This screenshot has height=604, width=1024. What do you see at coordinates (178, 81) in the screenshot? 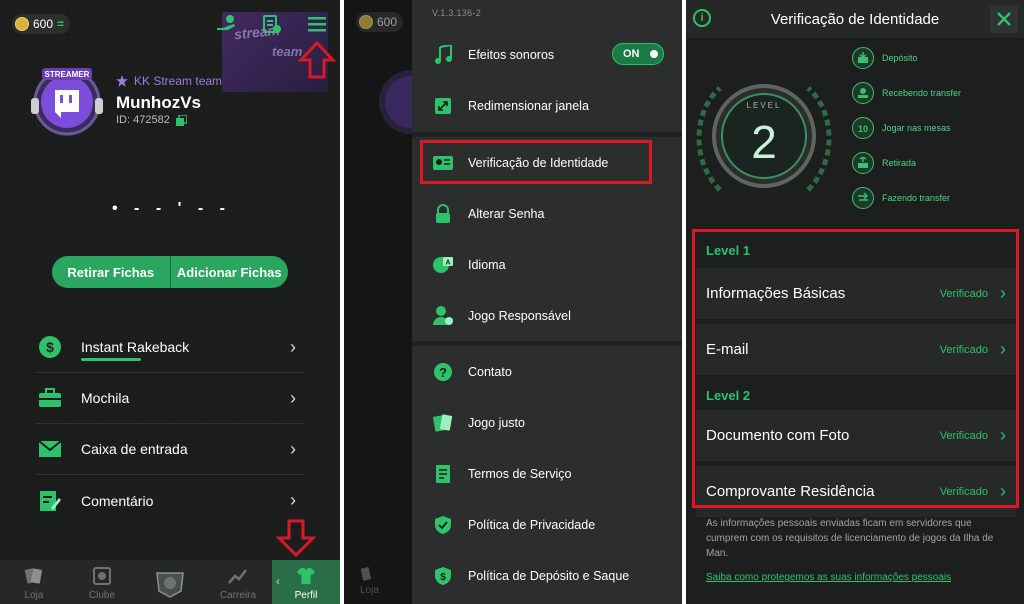
I see `team-name: KK Stream team` at bounding box center [178, 81].